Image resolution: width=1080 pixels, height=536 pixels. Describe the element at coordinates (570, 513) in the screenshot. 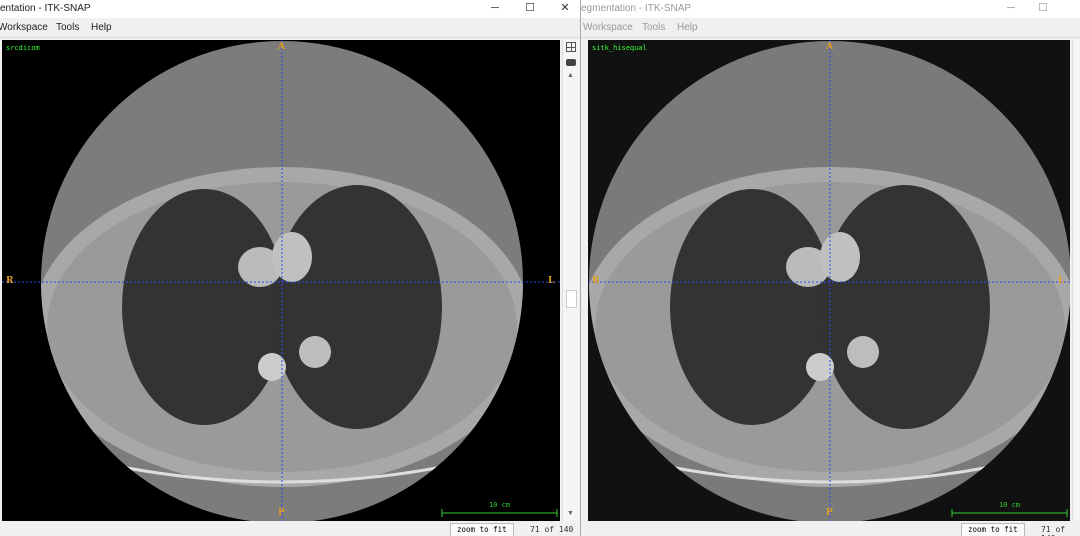

I see `scroll-down-icon: ▼` at that location.